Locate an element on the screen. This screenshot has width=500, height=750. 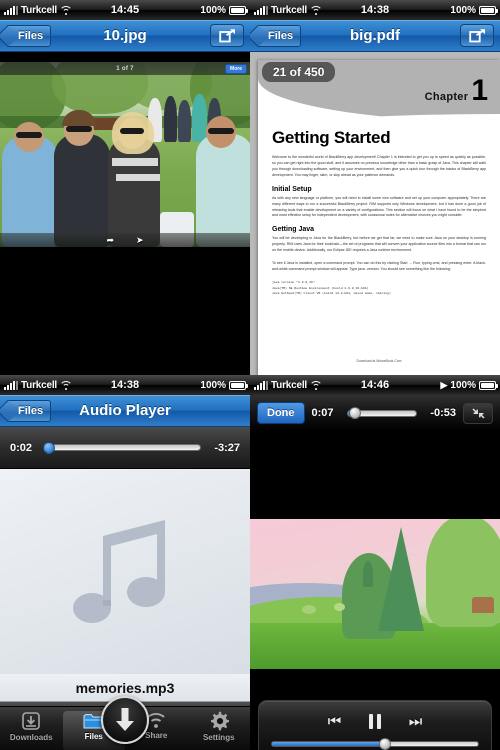
volume-fill is located at coordinates (329, 744).